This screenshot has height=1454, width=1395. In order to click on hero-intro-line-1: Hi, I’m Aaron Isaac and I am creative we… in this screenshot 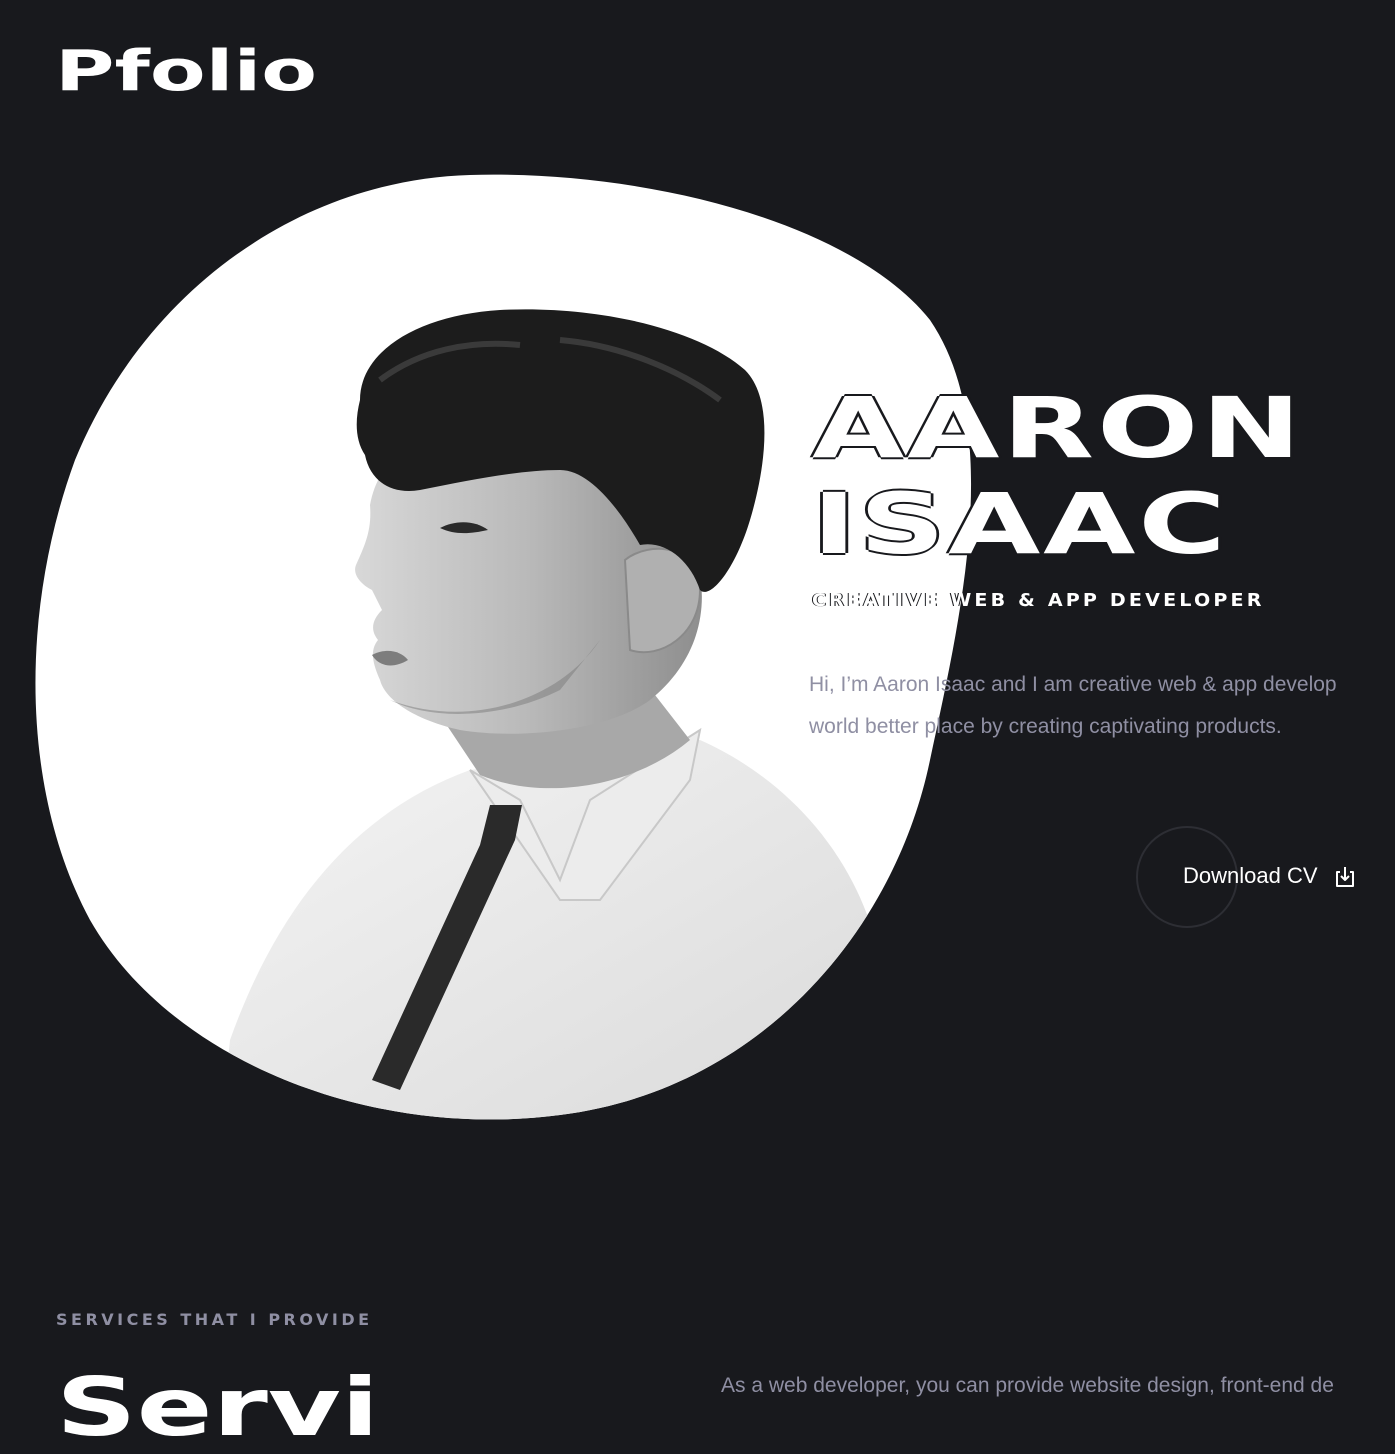, I will do `click(1073, 684)`.